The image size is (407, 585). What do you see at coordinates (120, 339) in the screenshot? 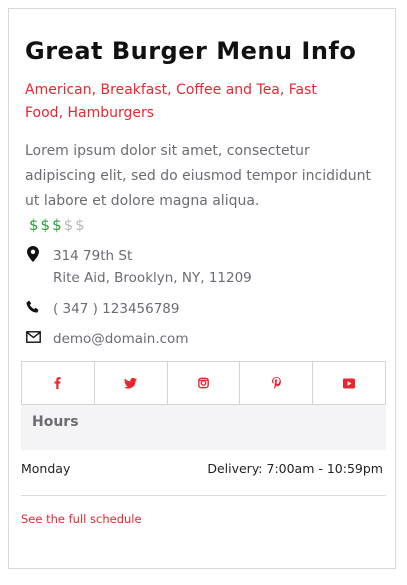
I see `email-address: demo@domain.com` at bounding box center [120, 339].